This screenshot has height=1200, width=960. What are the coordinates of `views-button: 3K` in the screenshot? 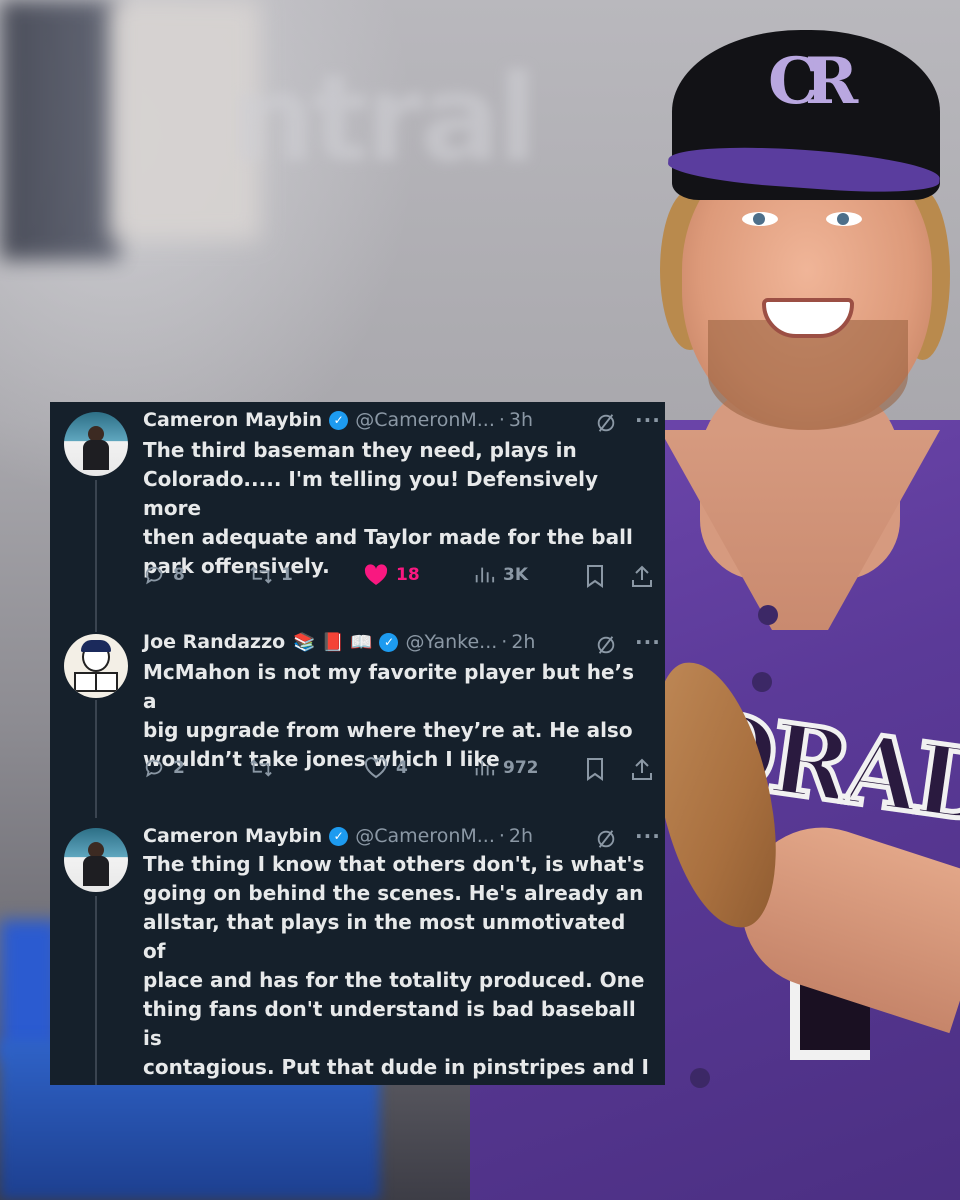 It's located at (500, 575).